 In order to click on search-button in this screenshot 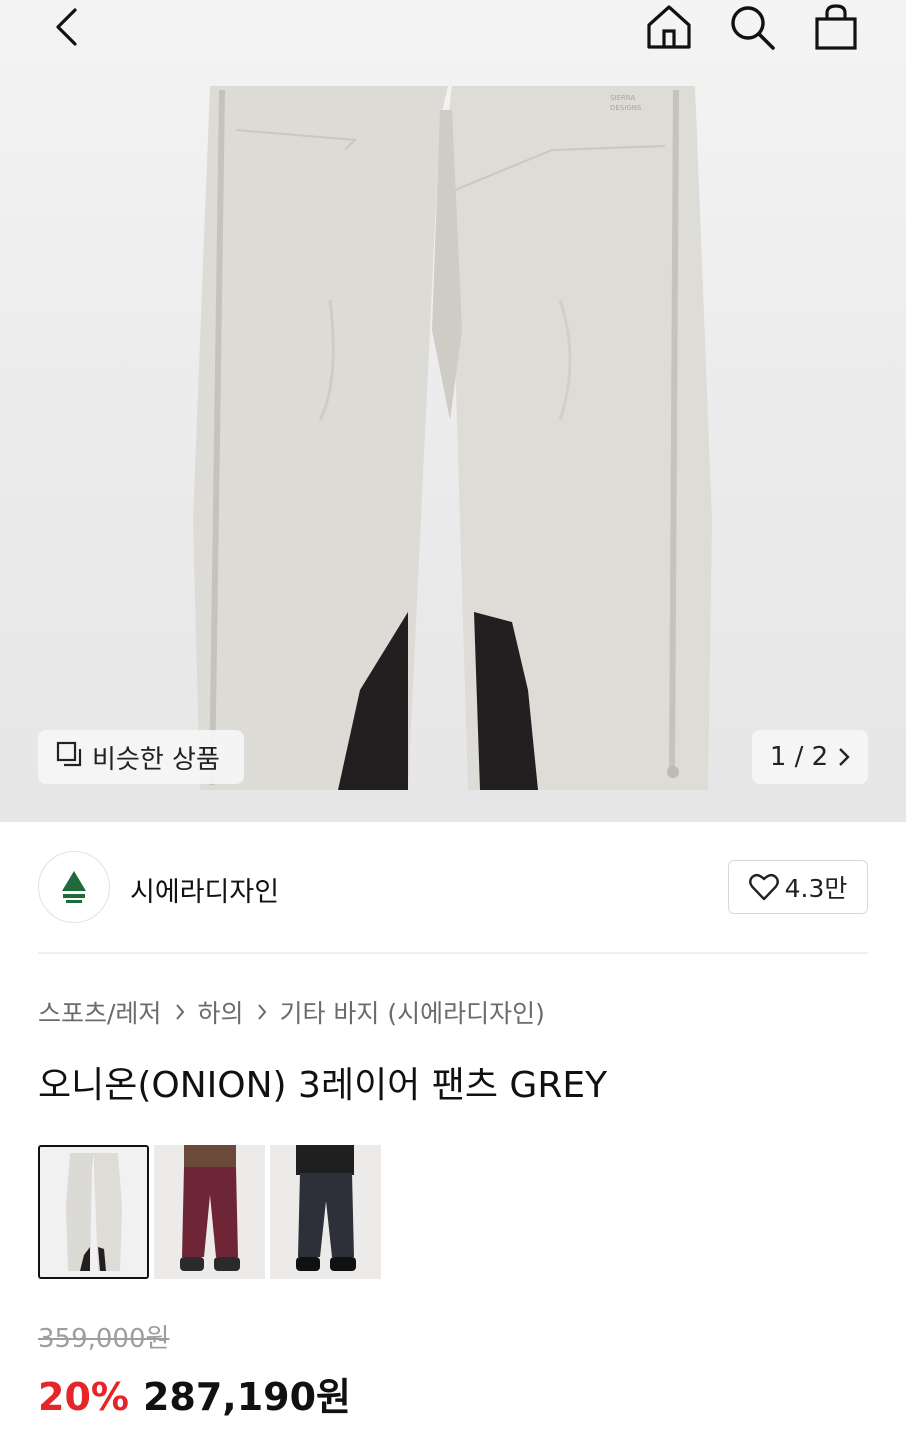, I will do `click(752, 27)`.